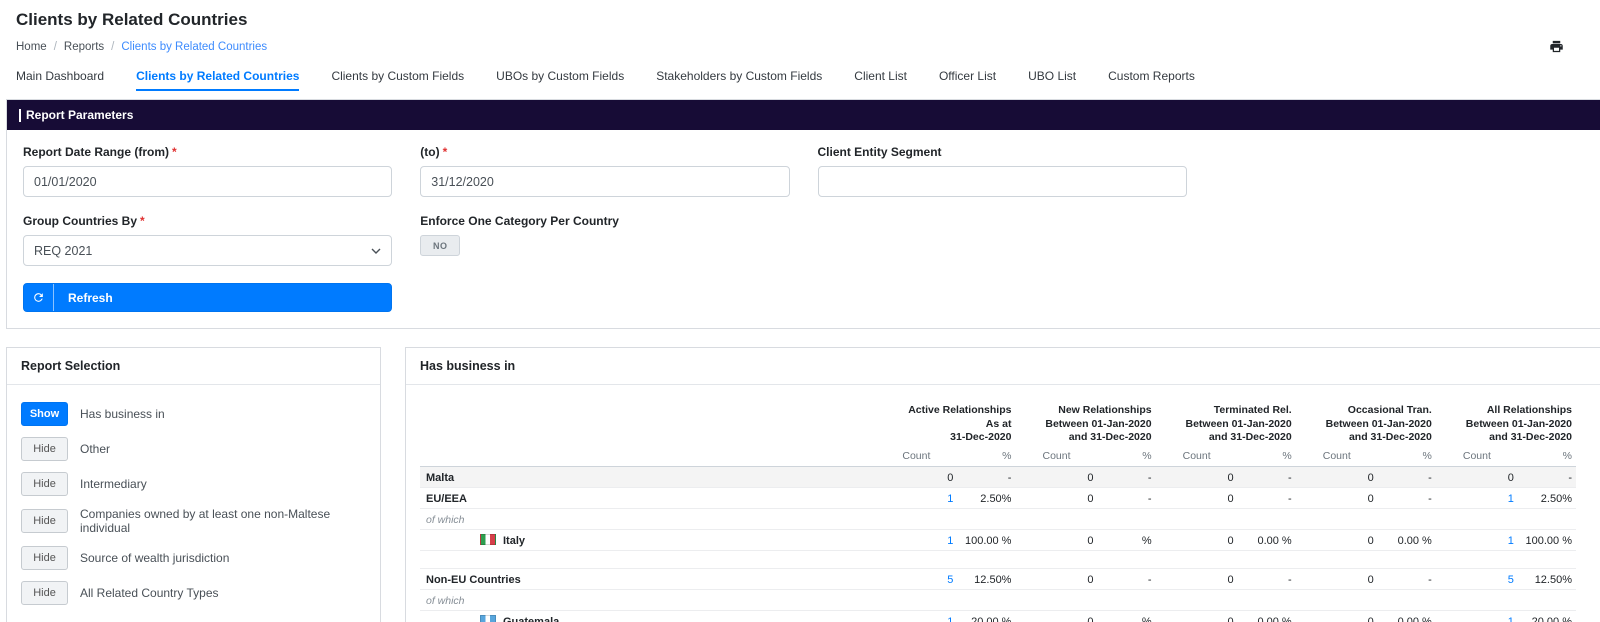 This screenshot has width=1600, height=622. I want to click on hide-toggle-button-source-of-wealth-jurisdiction: Hide, so click(44, 558).